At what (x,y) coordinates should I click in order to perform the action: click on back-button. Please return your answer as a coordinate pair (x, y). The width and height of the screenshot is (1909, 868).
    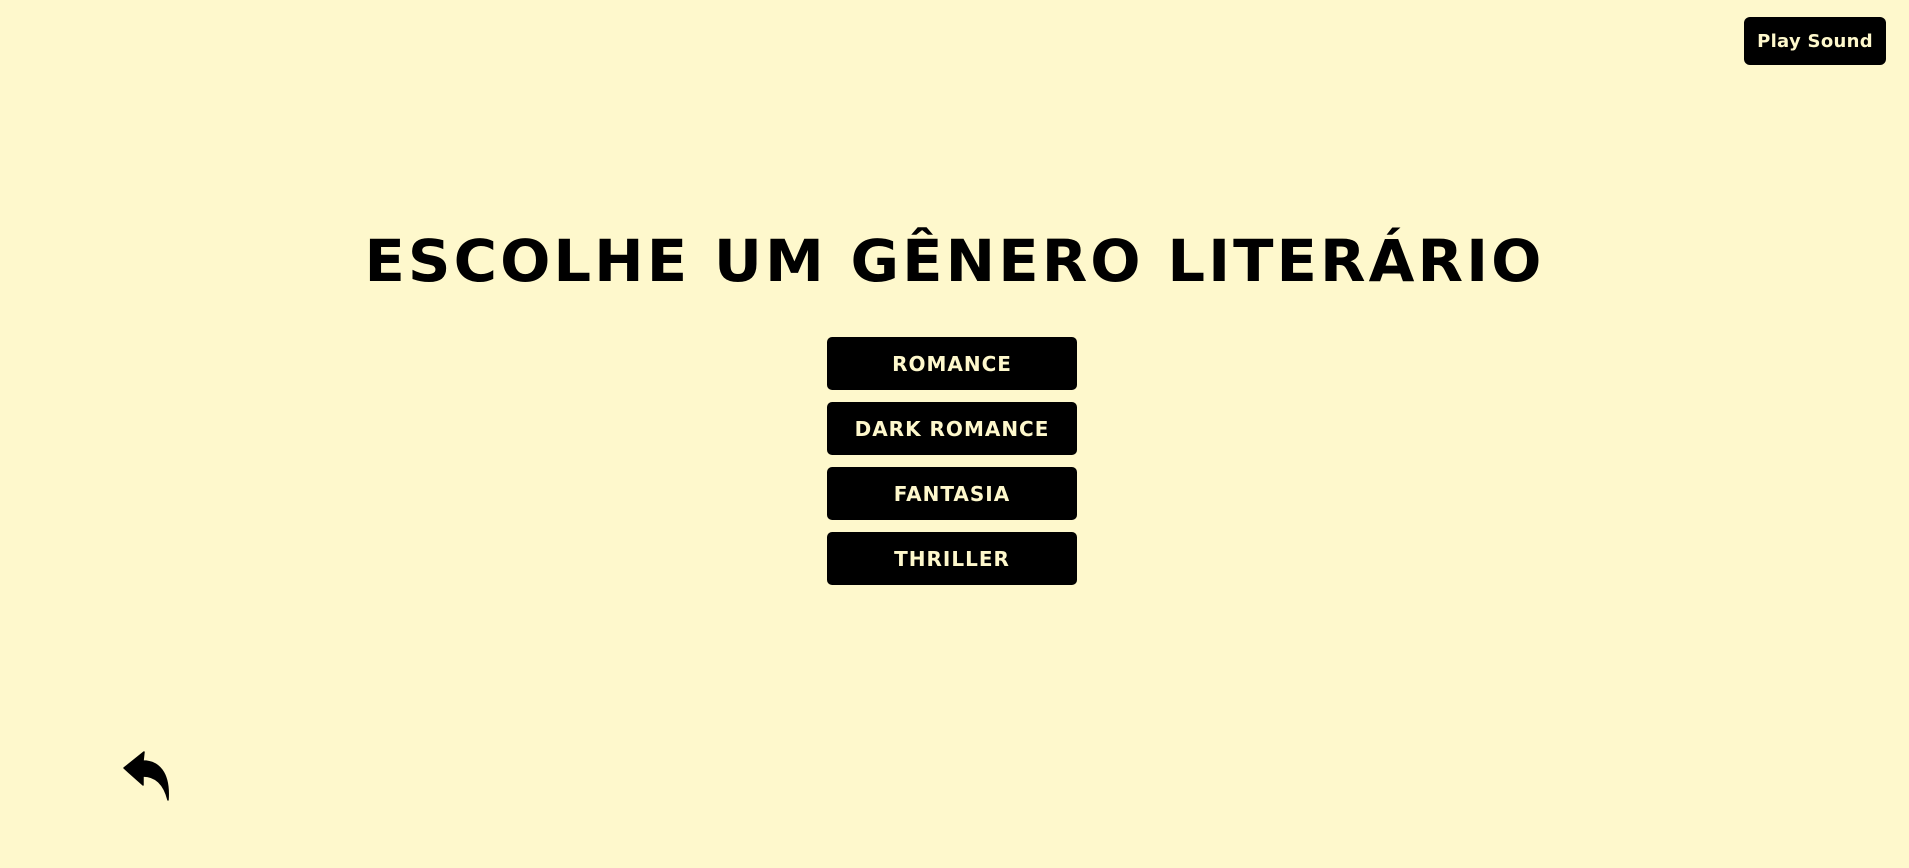
    Looking at the image, I should click on (147, 776).